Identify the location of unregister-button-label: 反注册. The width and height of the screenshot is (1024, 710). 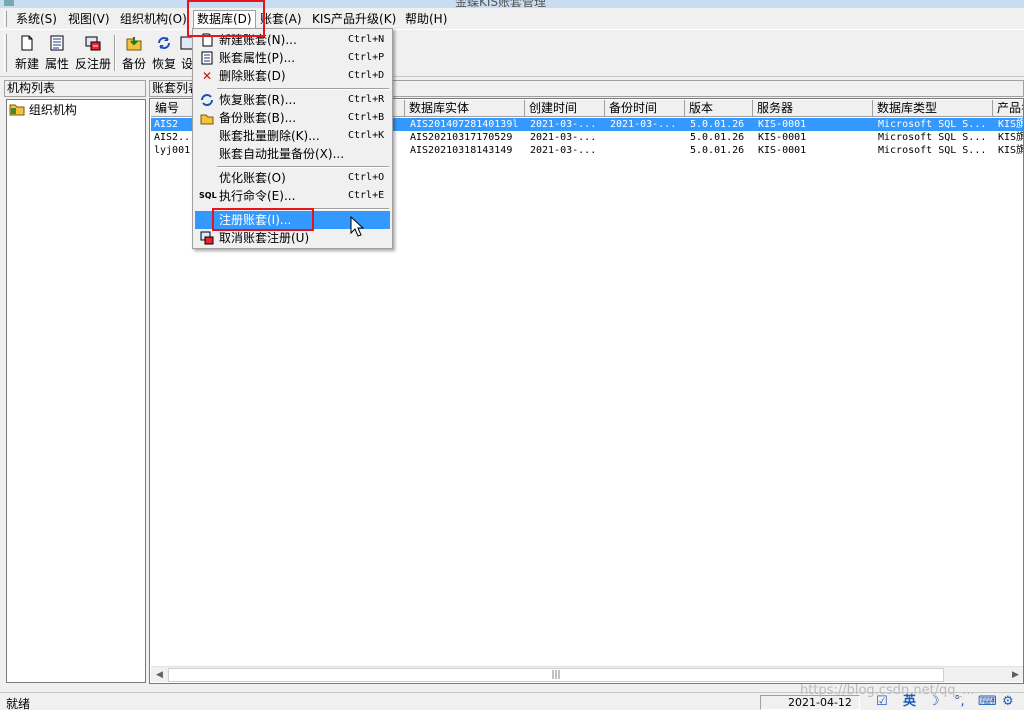
(92, 64).